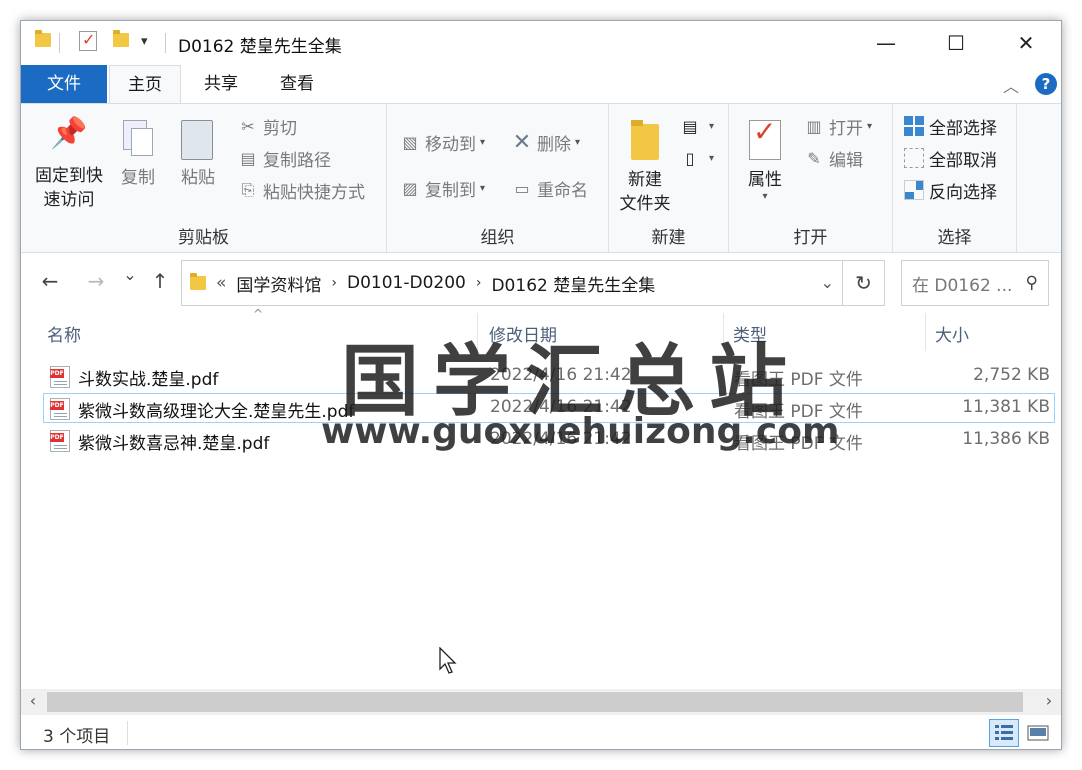 Image resolution: width=1082 pixels, height=770 pixels. Describe the element at coordinates (846, 160) in the screenshot. I see `edit-label: 编辑` at that location.